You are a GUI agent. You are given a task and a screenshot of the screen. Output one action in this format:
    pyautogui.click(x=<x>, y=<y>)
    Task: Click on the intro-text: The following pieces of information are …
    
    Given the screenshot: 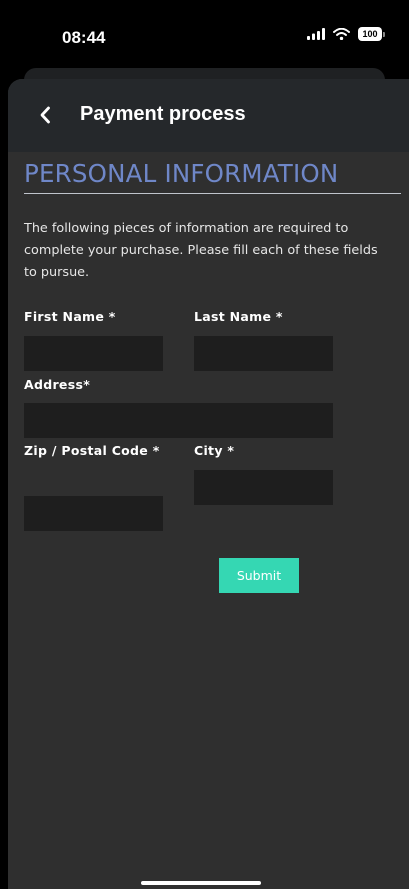 What is the action you would take?
    pyautogui.click(x=201, y=250)
    